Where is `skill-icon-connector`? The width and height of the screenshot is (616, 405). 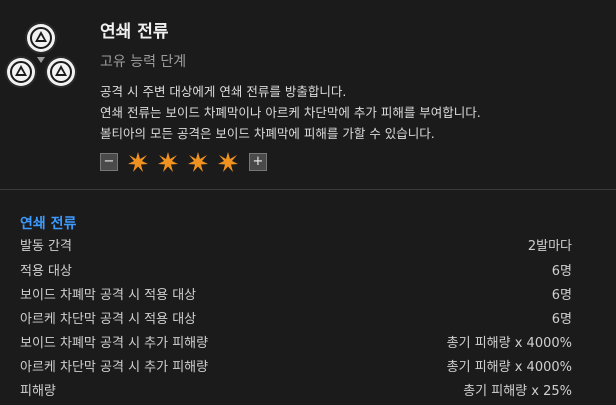 skill-icon-connector is located at coordinates (41, 60).